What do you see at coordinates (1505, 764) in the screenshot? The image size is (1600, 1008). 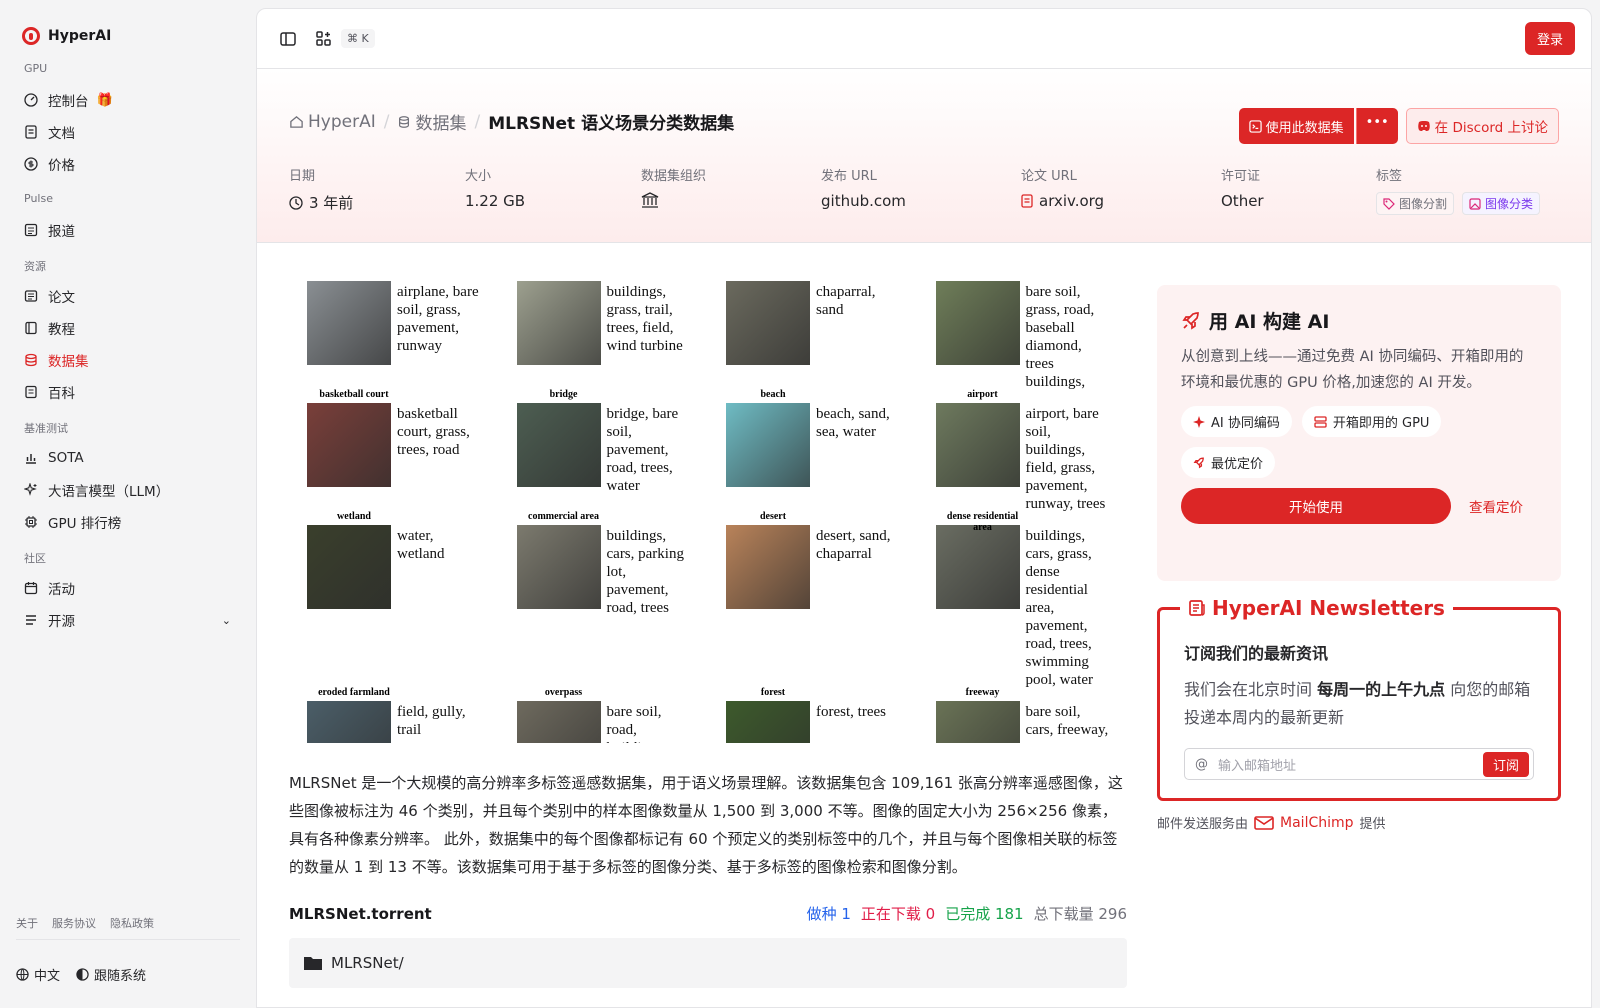 I see `subscribe-button: 订阅` at bounding box center [1505, 764].